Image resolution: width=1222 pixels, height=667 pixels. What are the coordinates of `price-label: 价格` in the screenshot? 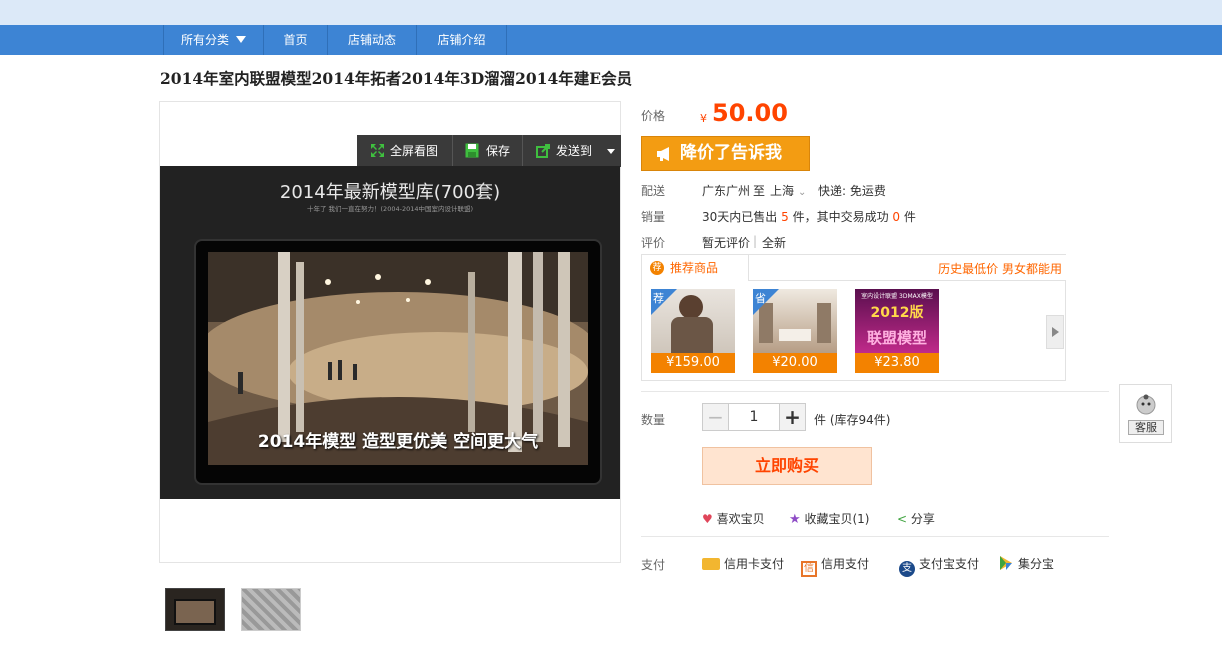 It's located at (653, 116).